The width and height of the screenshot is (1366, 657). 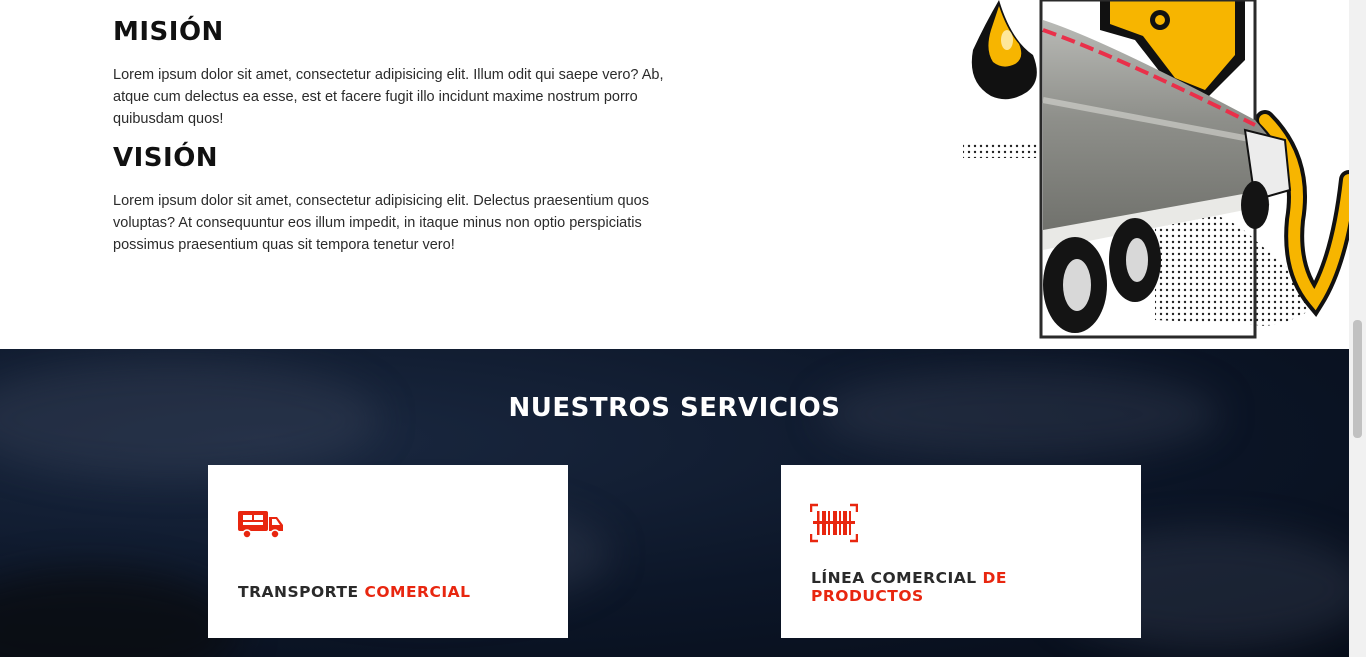 I want to click on service-card-title: TRANSPORTE COMERCIAL, so click(x=388, y=592).